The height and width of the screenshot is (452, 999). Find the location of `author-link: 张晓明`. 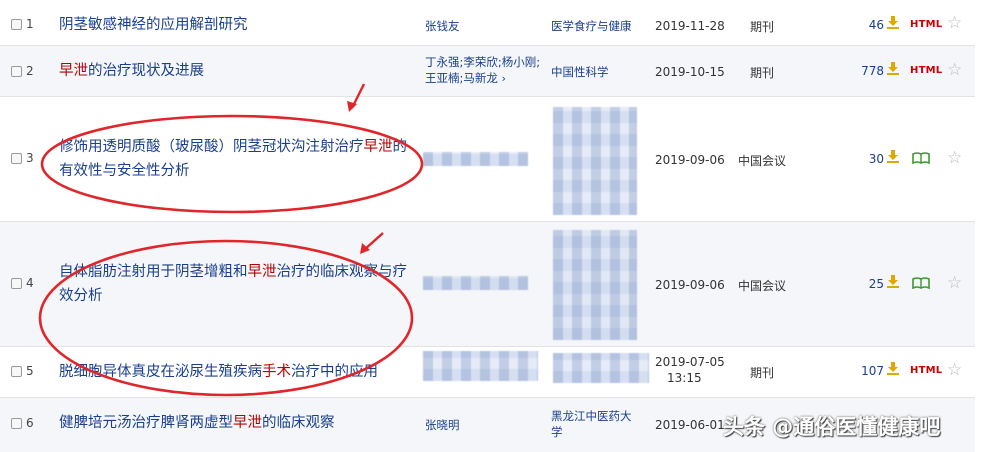

author-link: 张晓明 is located at coordinates (487, 425).